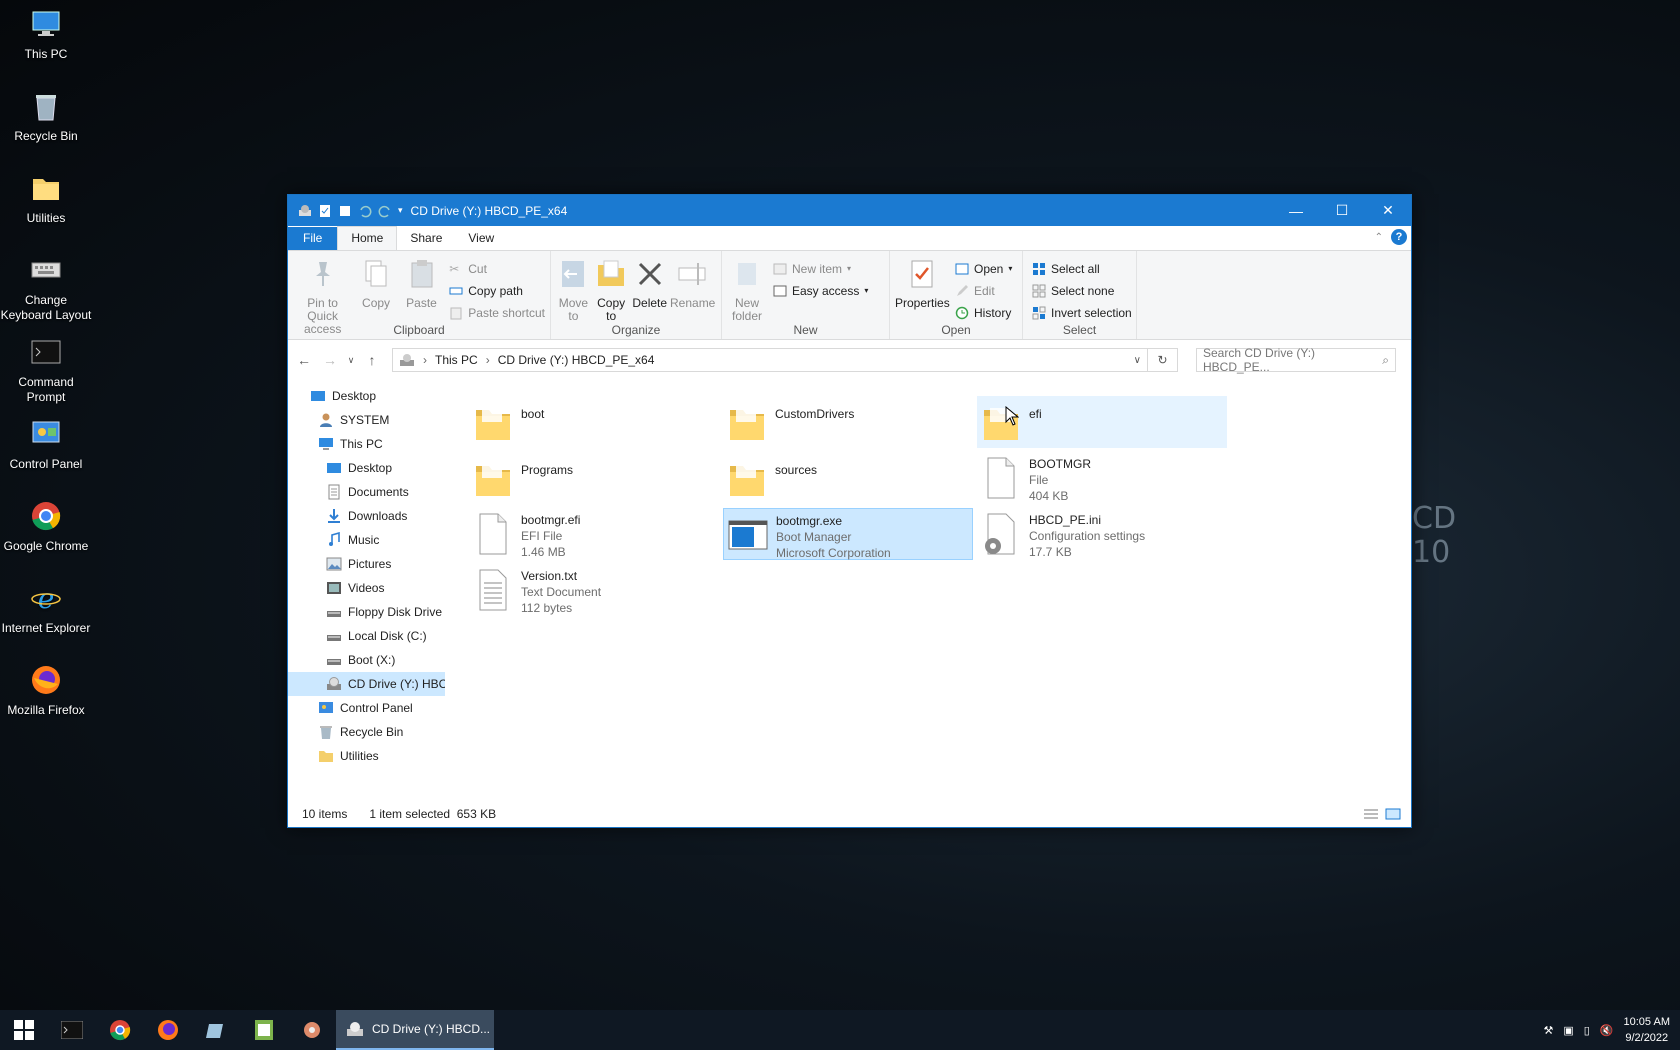 Image resolution: width=1680 pixels, height=1050 pixels. I want to click on sidebar-item-label: This PC, so click(361, 444).